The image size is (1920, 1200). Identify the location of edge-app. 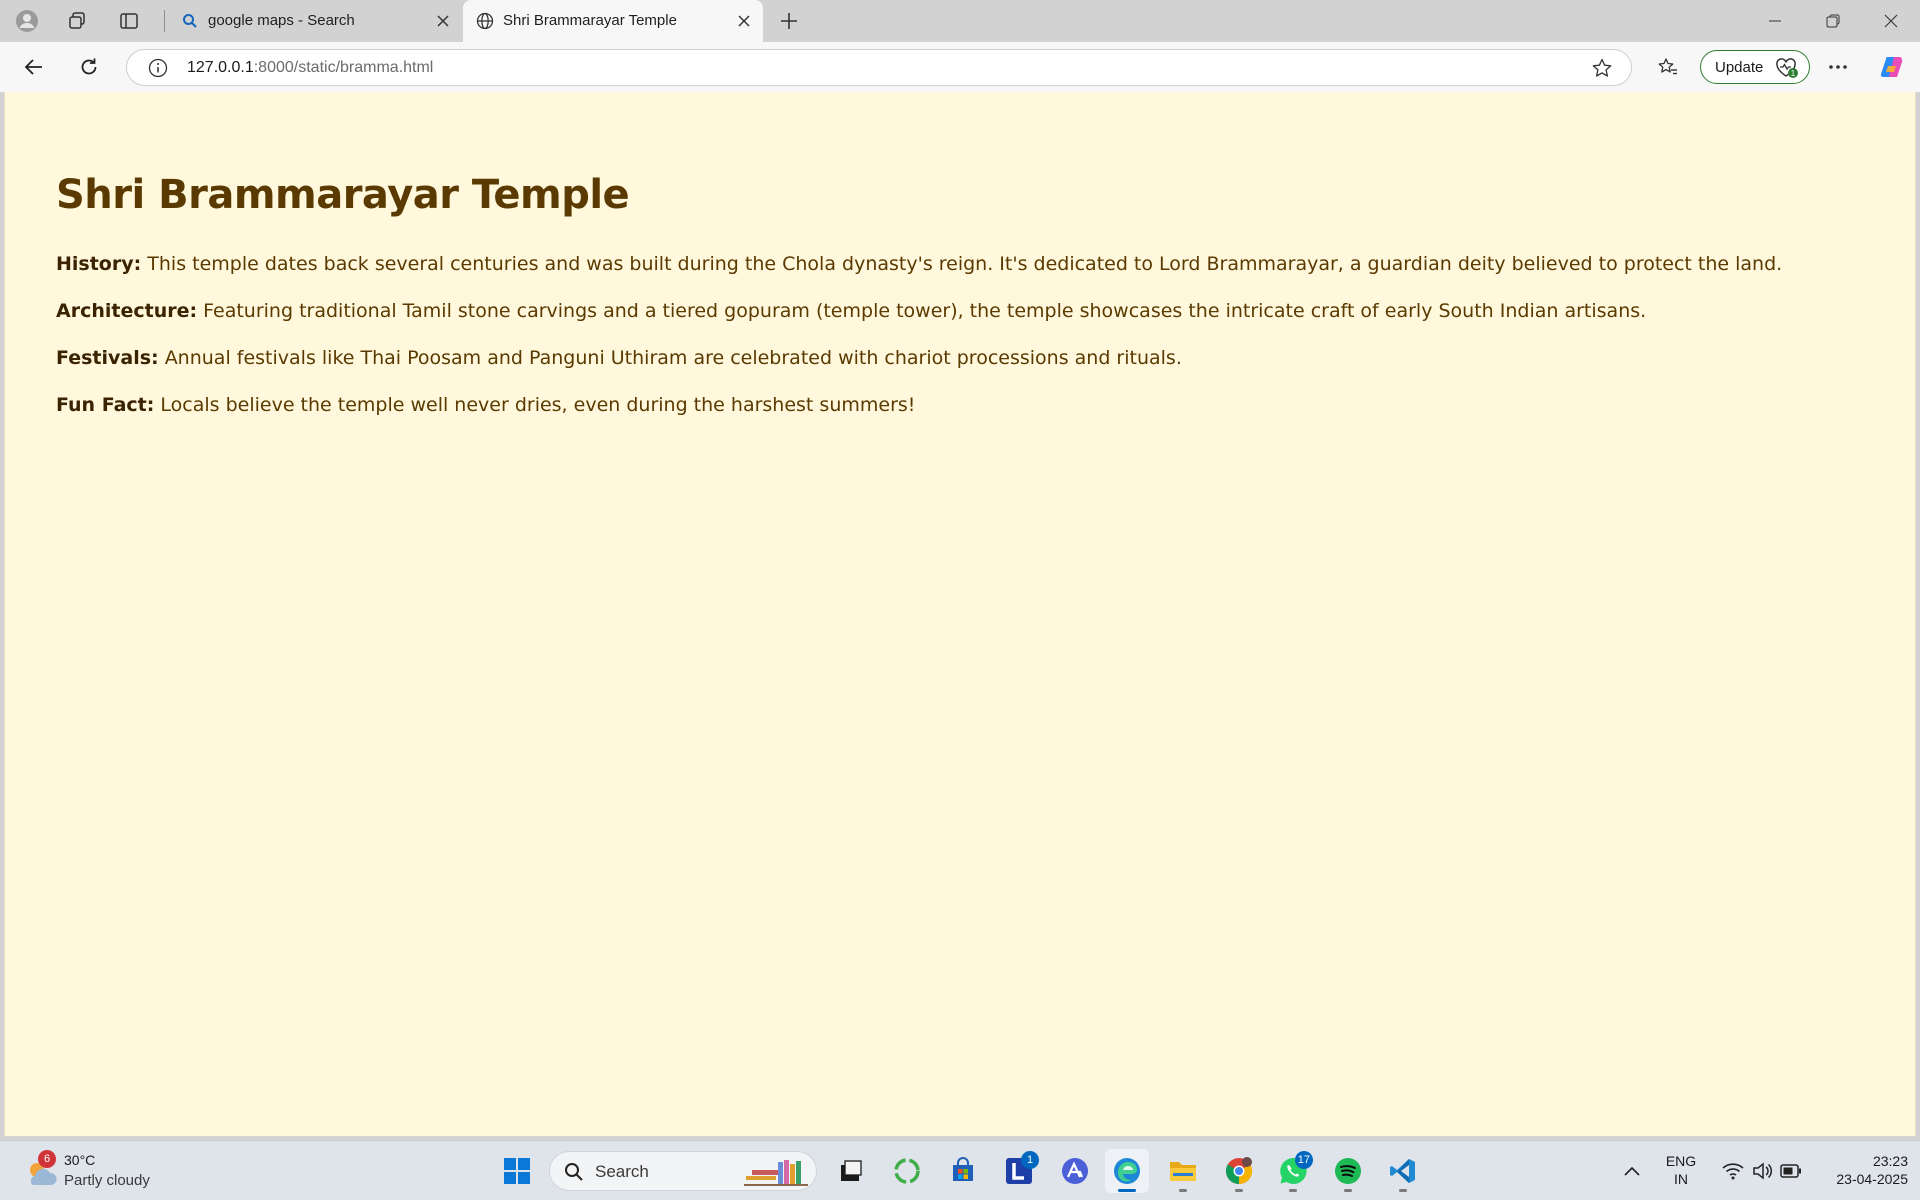
(1127, 1171).